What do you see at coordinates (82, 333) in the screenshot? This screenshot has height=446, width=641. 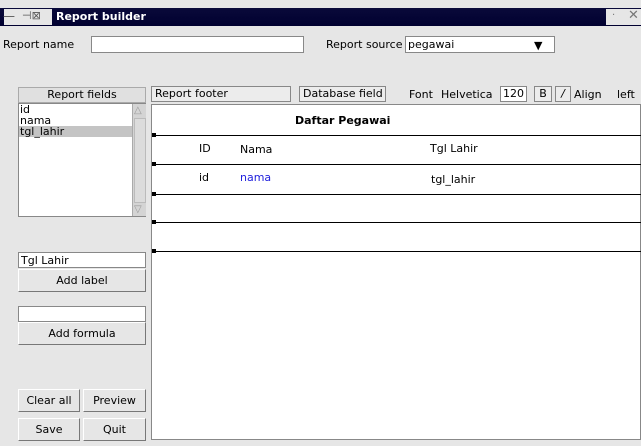 I see `add-formula-button: Add formula` at bounding box center [82, 333].